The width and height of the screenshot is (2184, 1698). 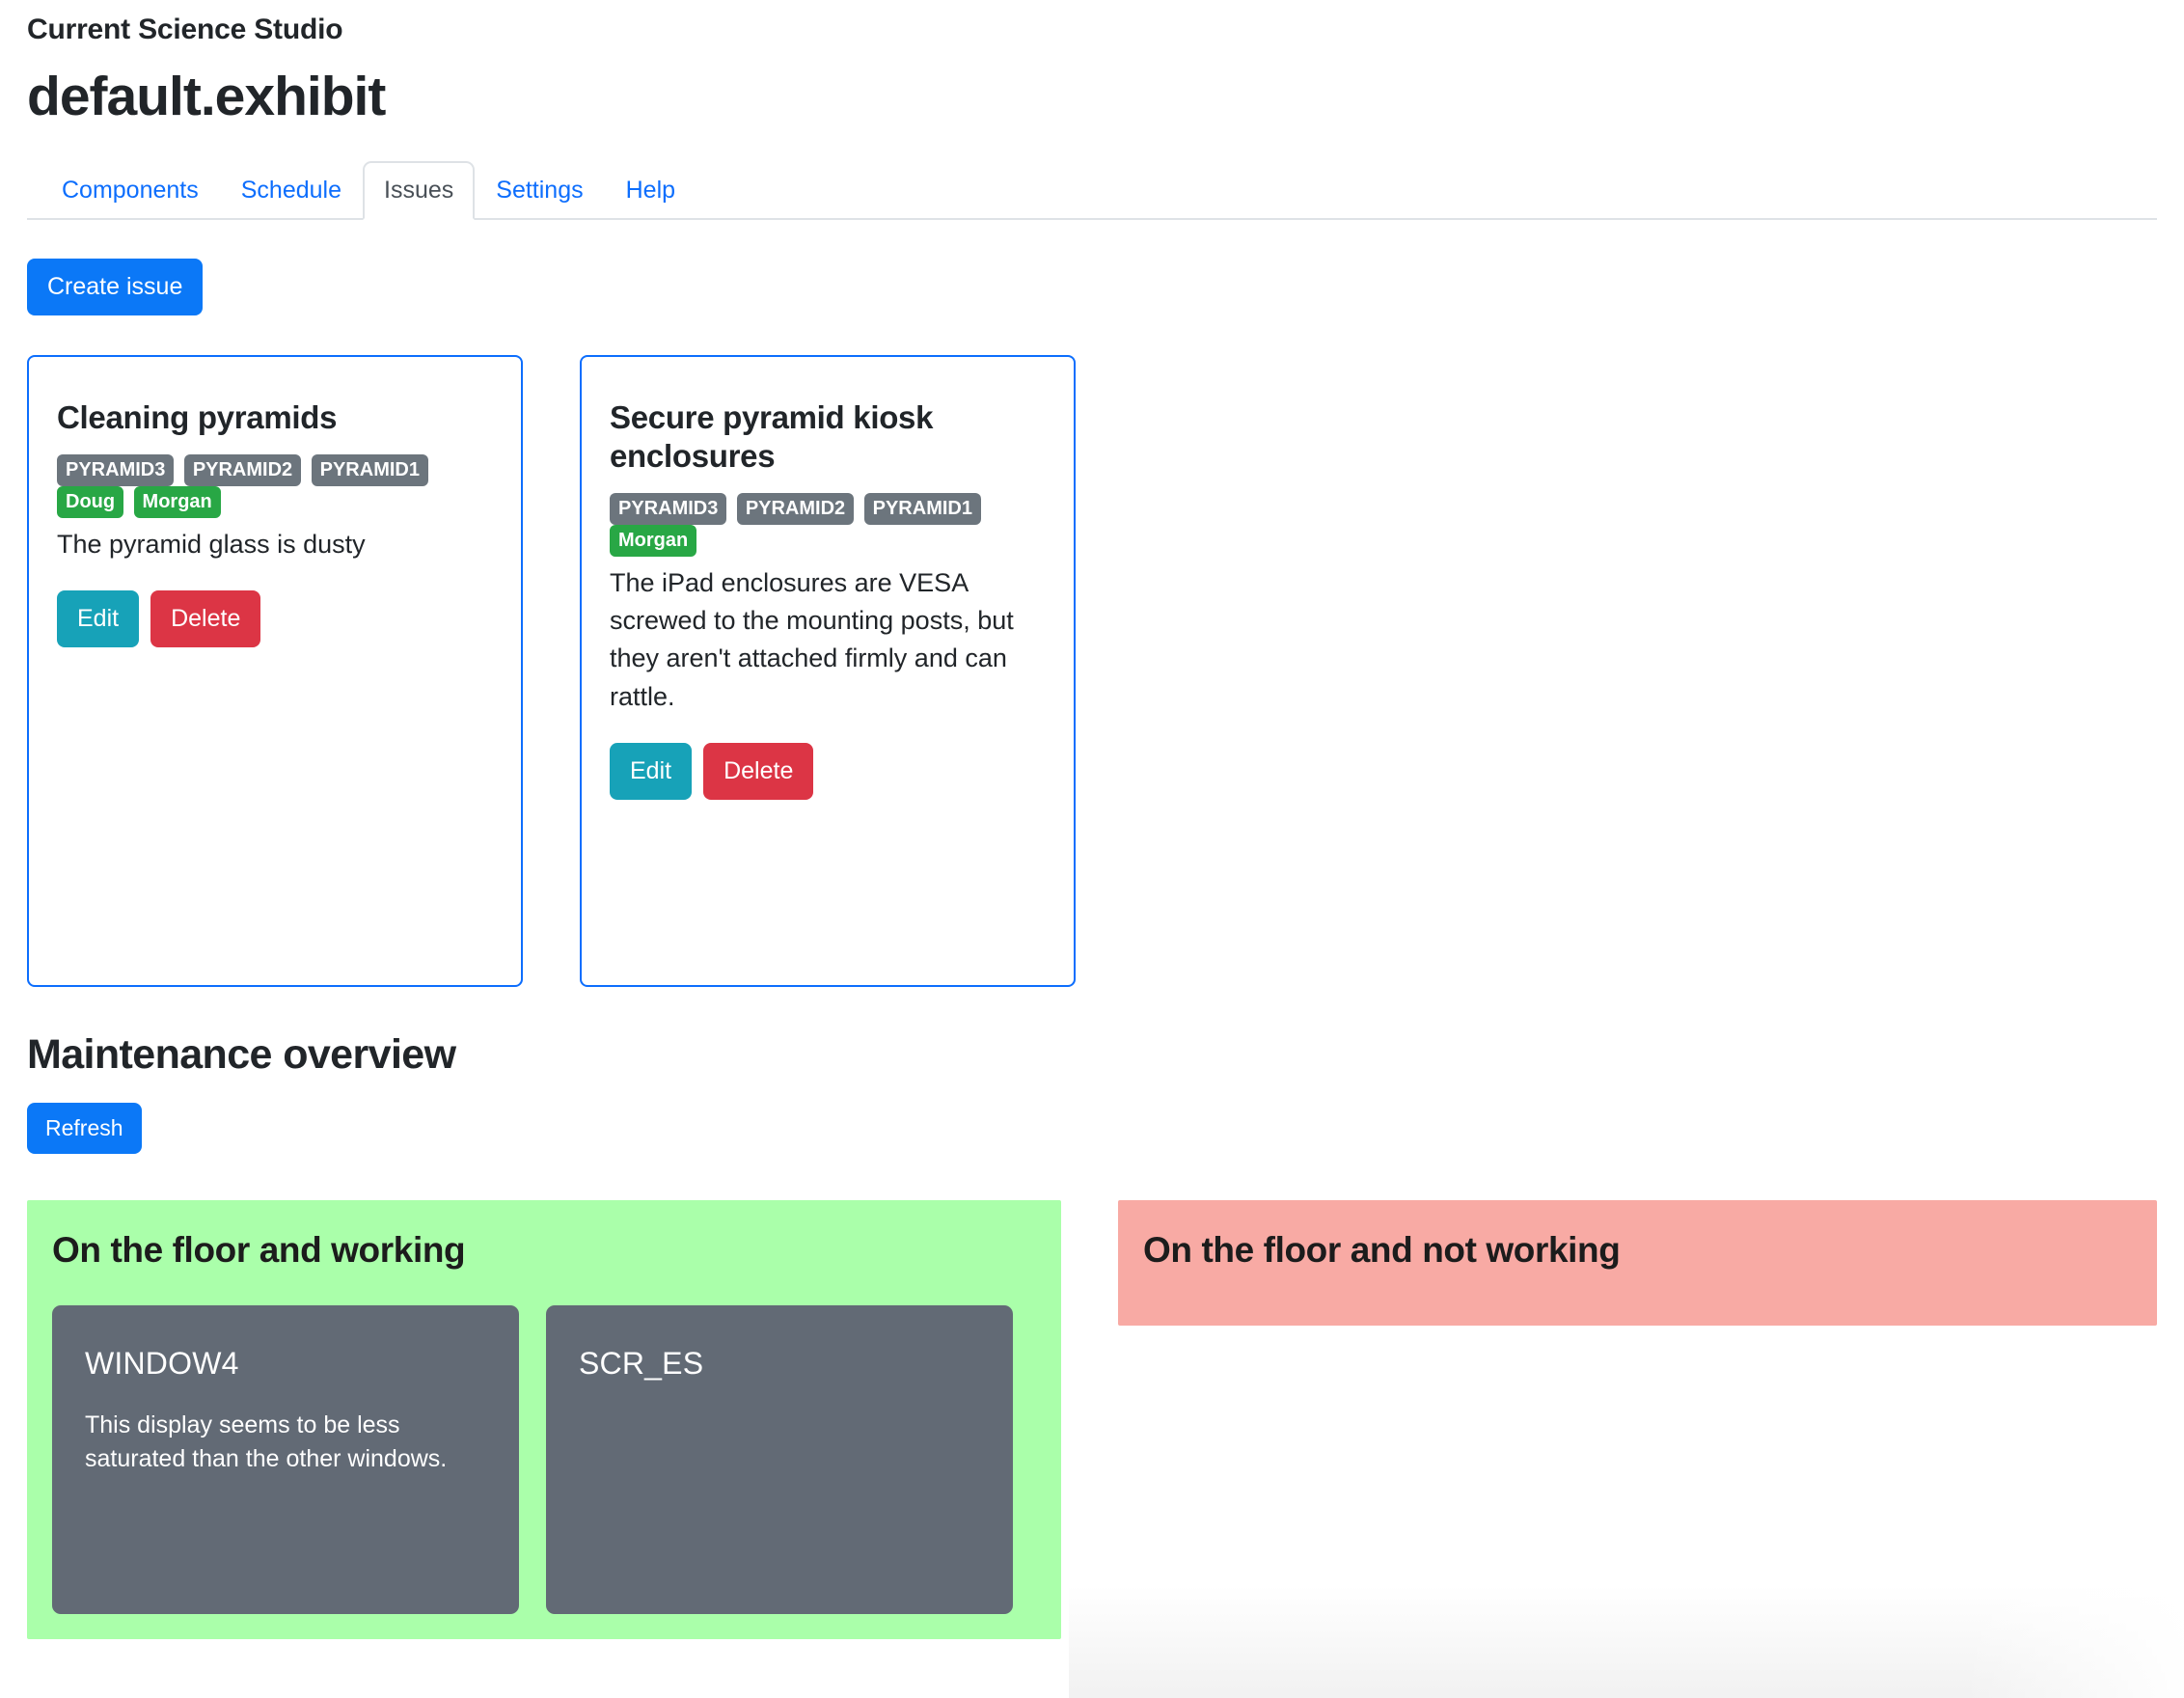 I want to click on panel-title: On the floor and not working, so click(x=1382, y=1249).